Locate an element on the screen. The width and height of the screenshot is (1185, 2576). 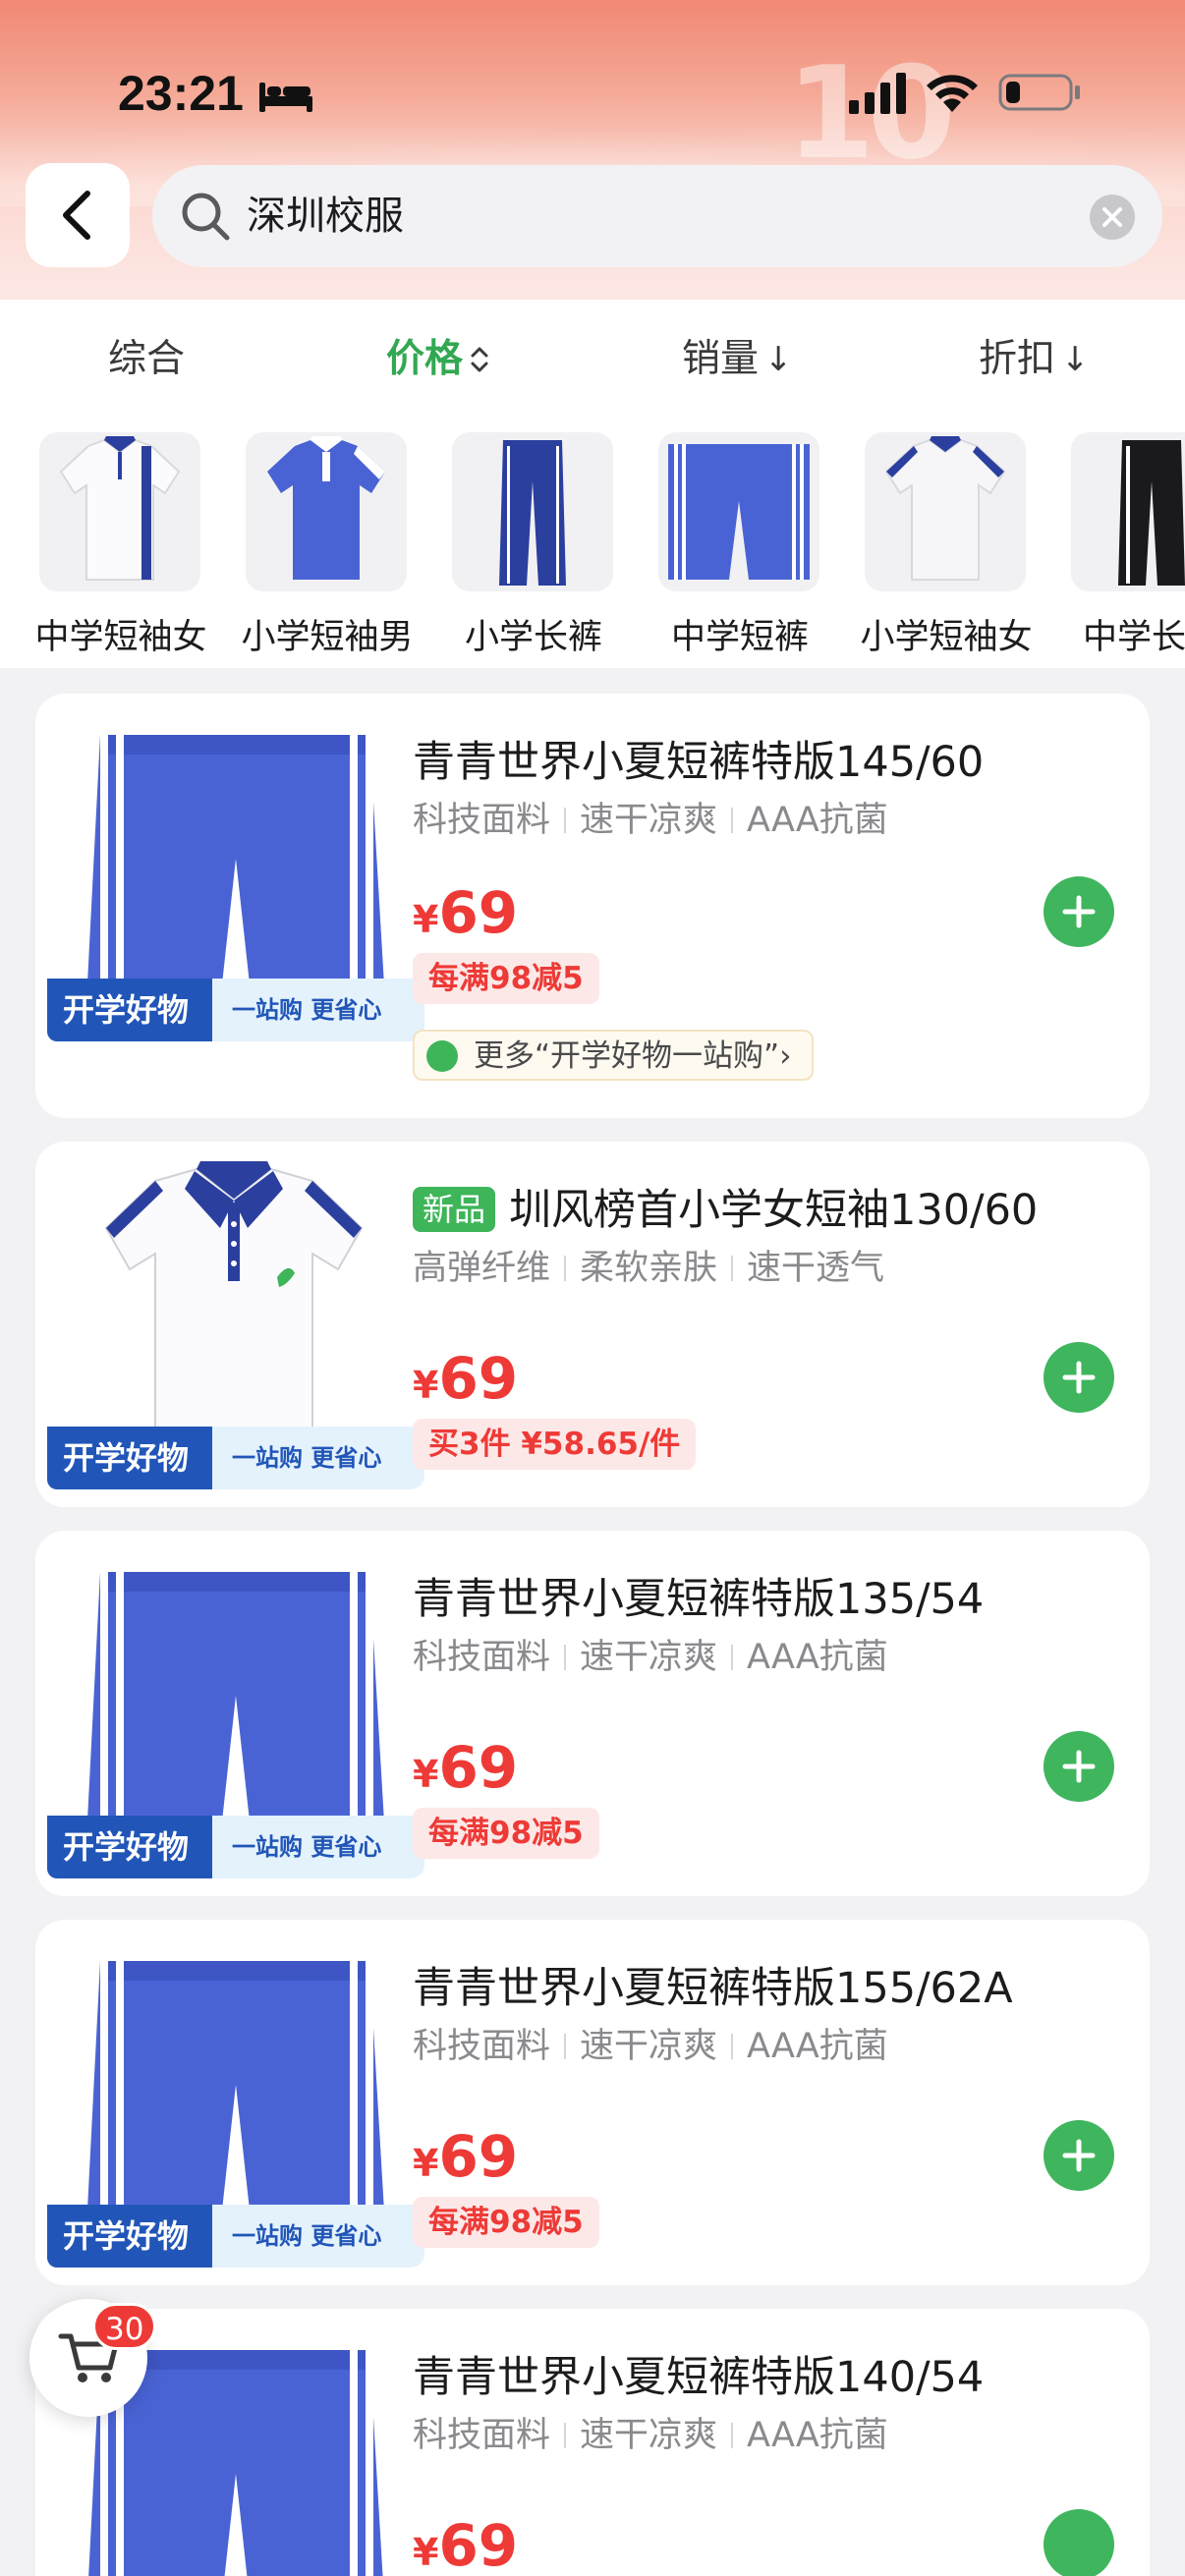
sort-tabs: 综合 价格 销量 ↓ 折扣 ↓ is located at coordinates (592, 361).